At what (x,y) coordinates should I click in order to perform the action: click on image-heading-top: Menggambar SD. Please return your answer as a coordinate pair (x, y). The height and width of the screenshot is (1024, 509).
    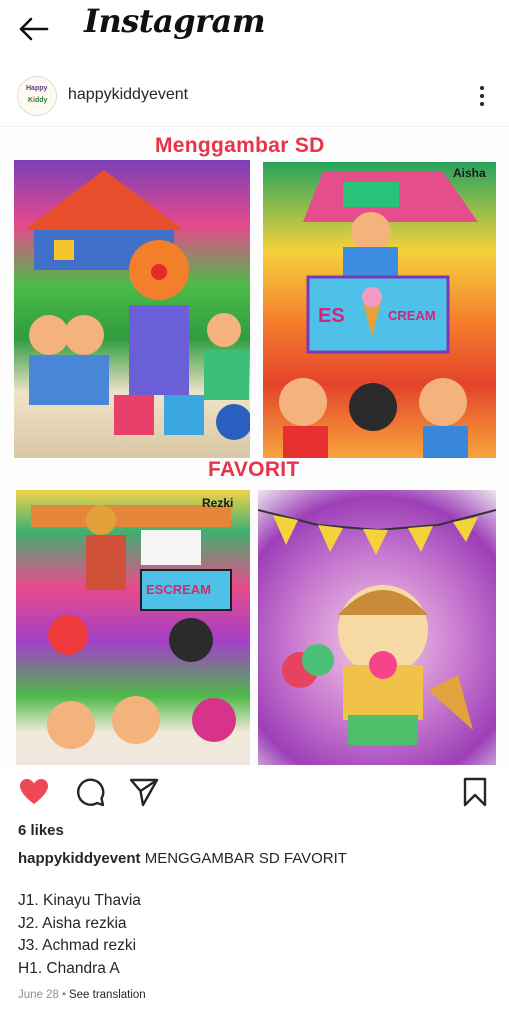
    Looking at the image, I should click on (240, 145).